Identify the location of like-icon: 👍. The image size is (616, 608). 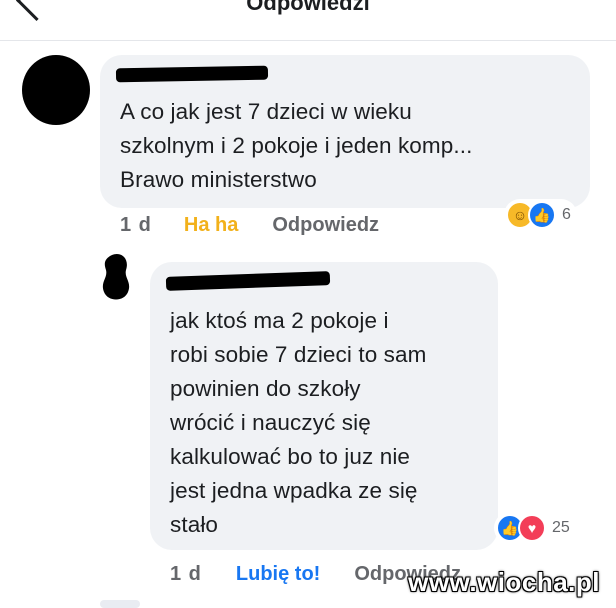
(542, 215).